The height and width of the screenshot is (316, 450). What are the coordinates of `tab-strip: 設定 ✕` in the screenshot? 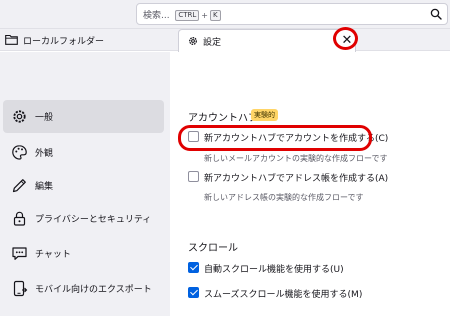 It's located at (310, 40).